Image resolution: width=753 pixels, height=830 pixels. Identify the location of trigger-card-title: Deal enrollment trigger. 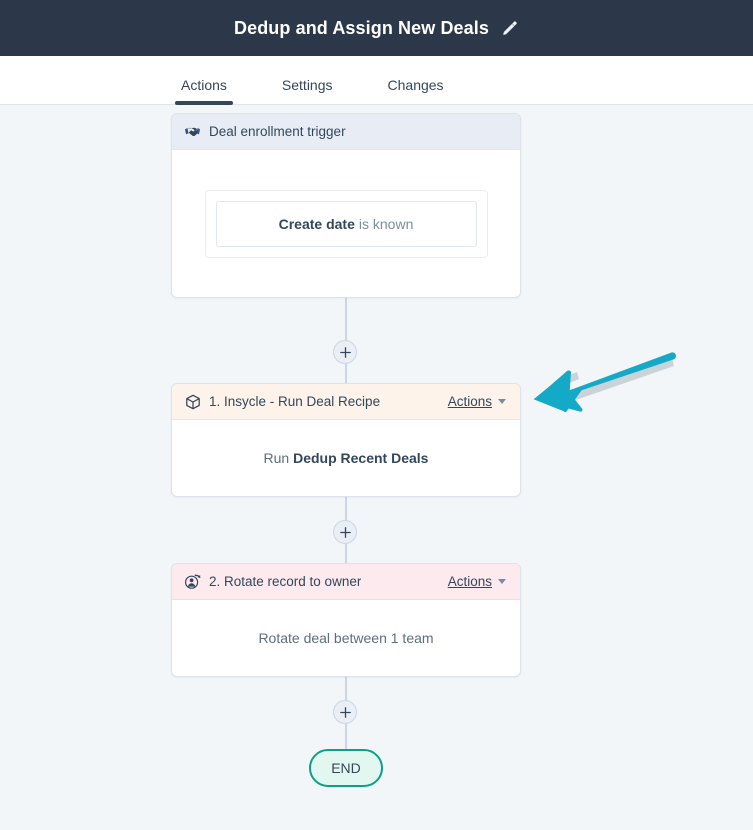
(277, 131).